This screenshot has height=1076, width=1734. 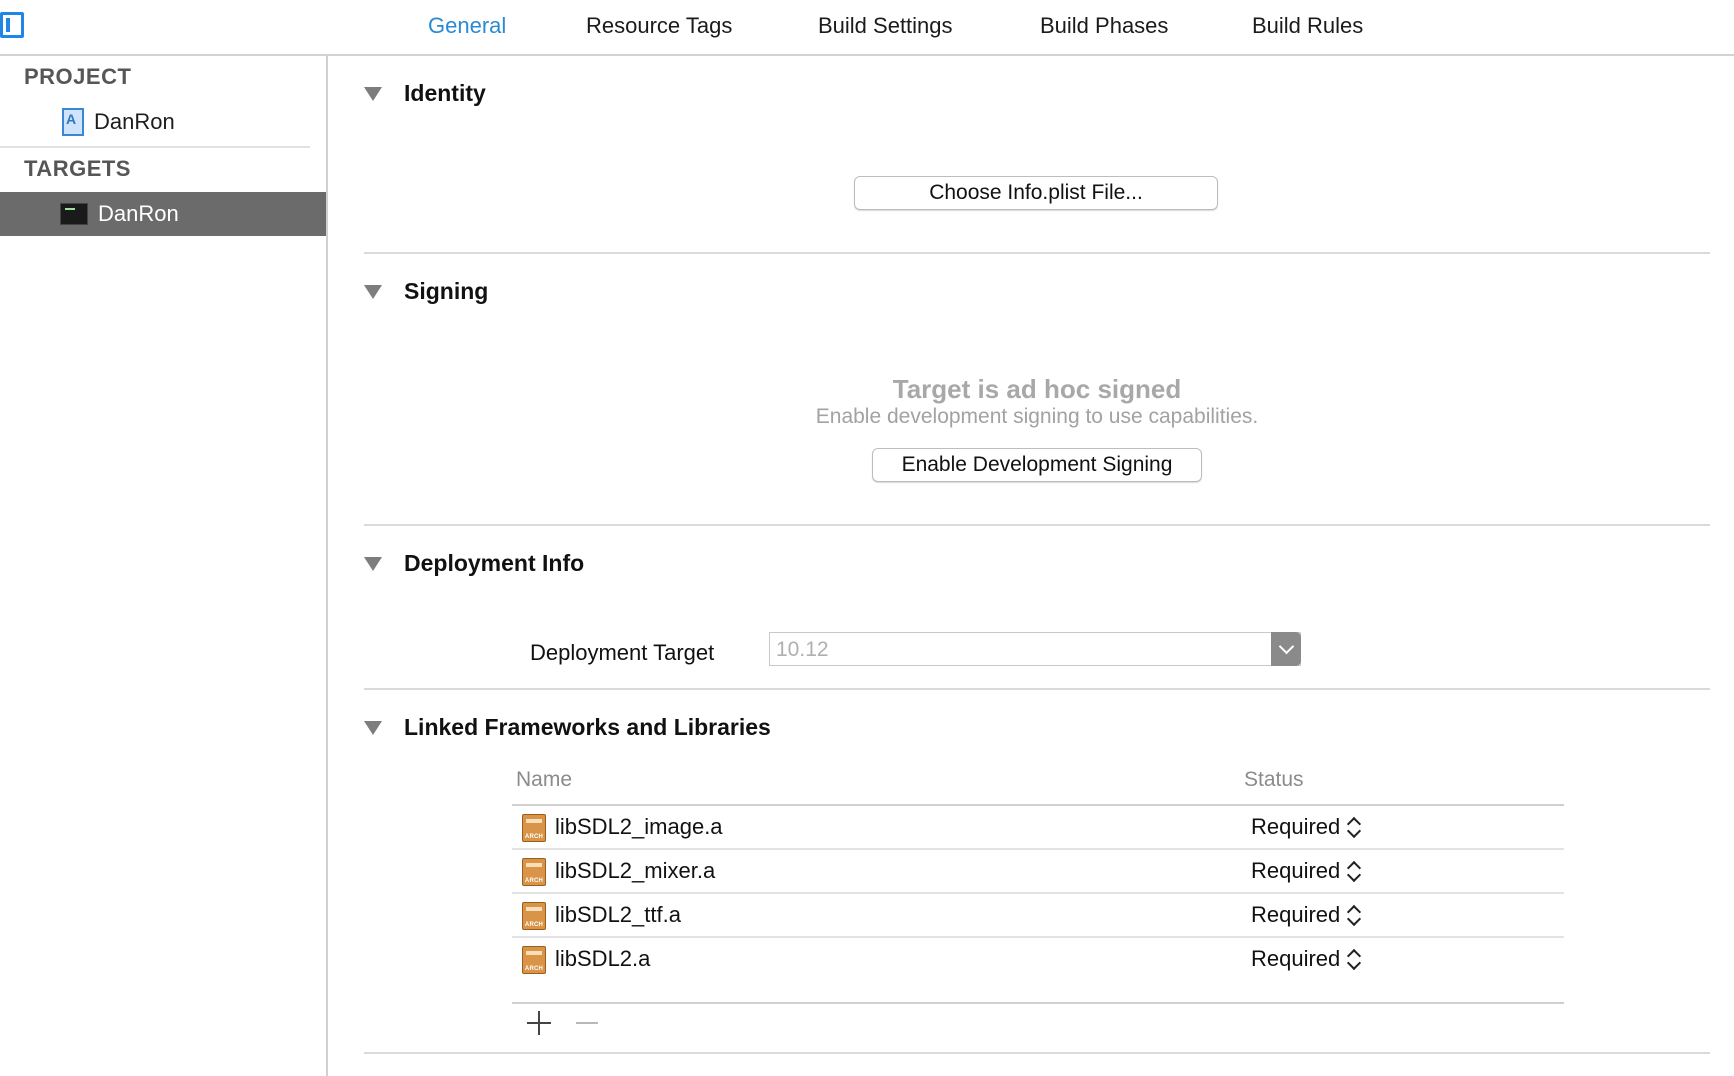 What do you see at coordinates (467, 26) in the screenshot?
I see `tab-general: General` at bounding box center [467, 26].